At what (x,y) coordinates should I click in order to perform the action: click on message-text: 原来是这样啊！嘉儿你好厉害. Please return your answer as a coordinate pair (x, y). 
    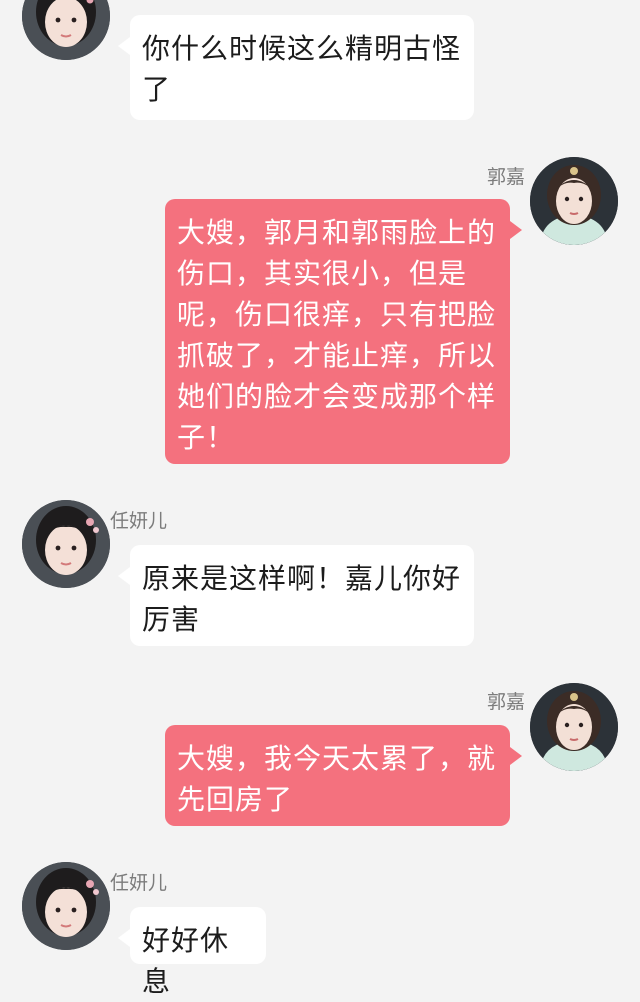
    Looking at the image, I should click on (302, 599).